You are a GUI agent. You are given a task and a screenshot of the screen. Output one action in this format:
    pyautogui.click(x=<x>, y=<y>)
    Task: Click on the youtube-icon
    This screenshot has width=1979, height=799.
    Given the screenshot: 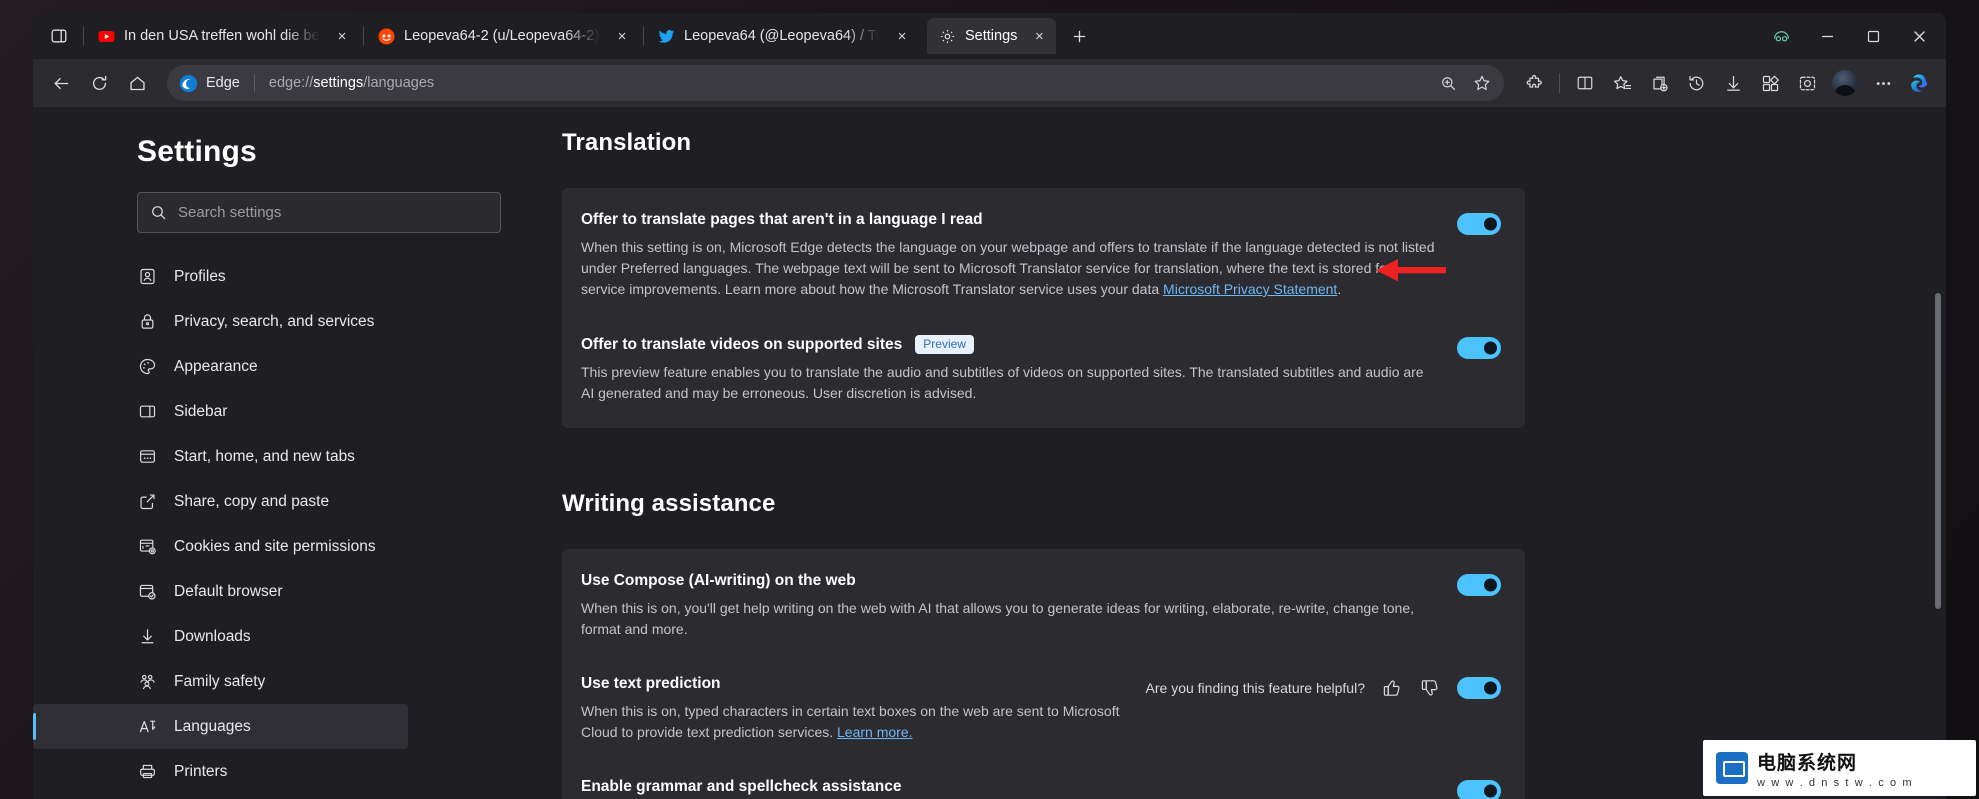 What is the action you would take?
    pyautogui.click(x=106, y=36)
    